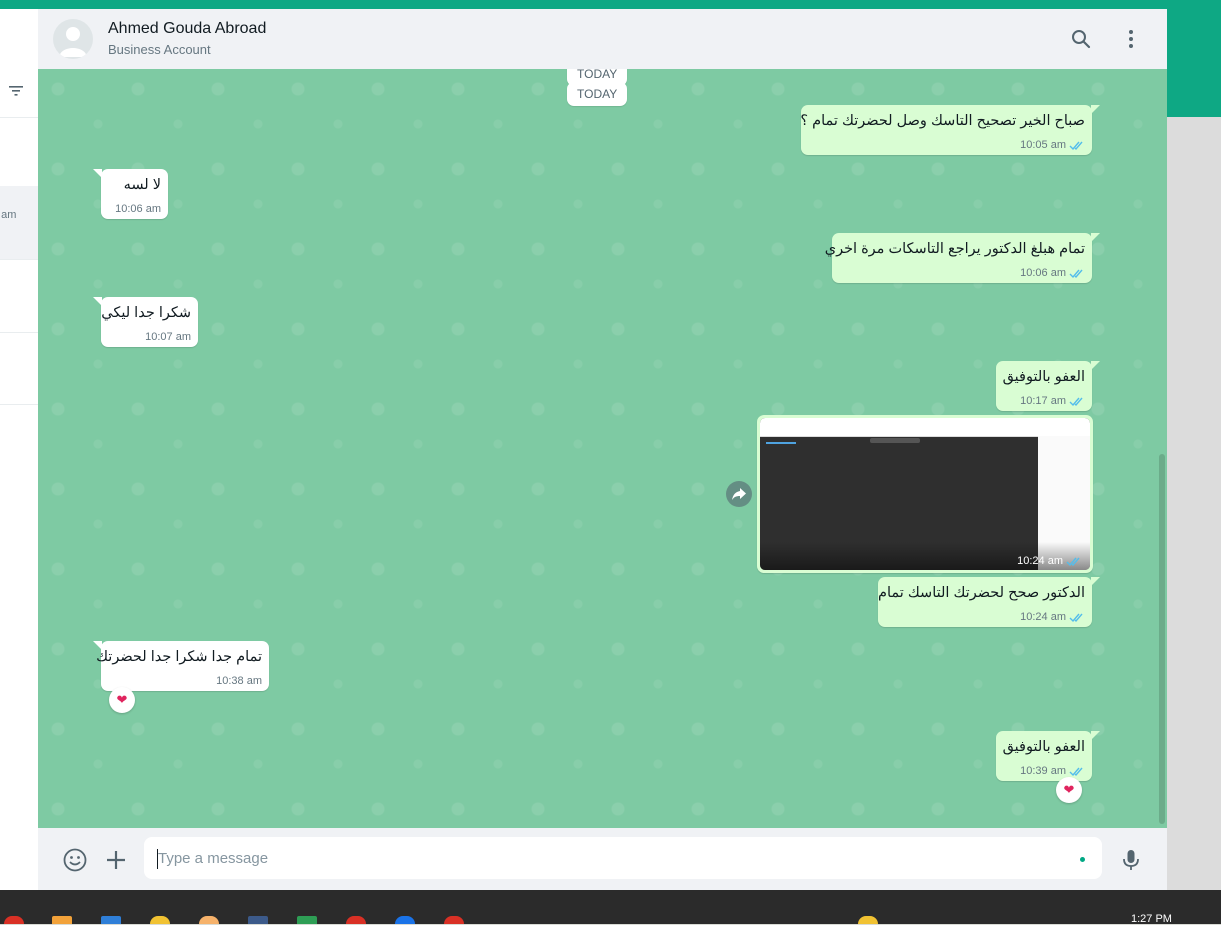  What do you see at coordinates (610, 907) in the screenshot?
I see `os-taskbar` at bounding box center [610, 907].